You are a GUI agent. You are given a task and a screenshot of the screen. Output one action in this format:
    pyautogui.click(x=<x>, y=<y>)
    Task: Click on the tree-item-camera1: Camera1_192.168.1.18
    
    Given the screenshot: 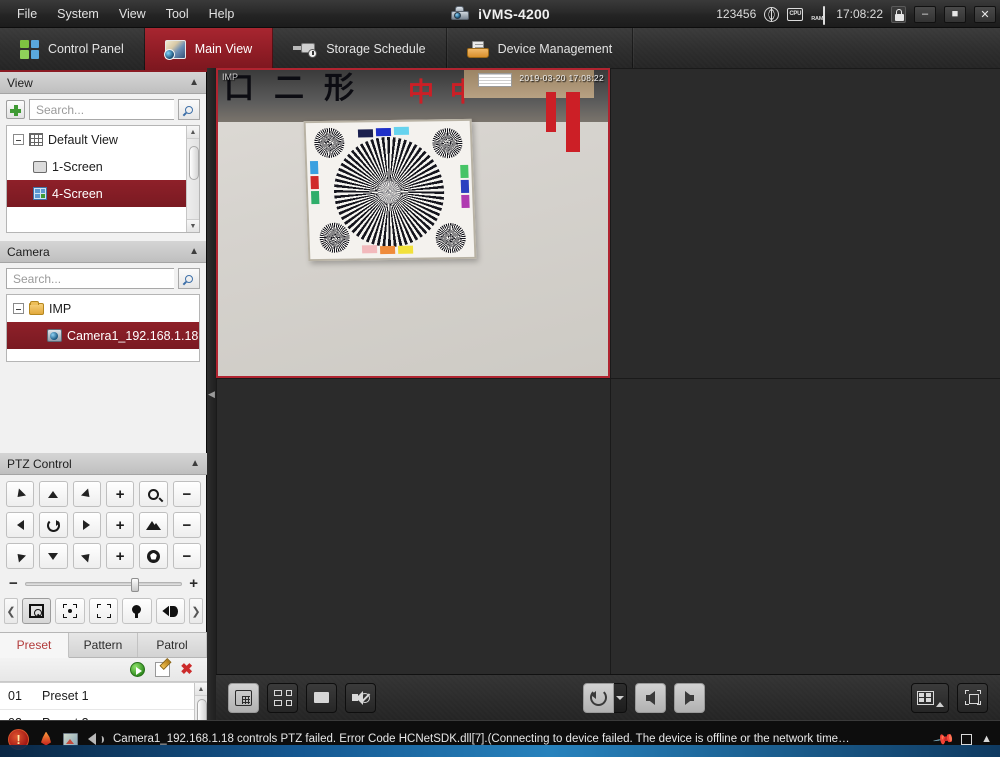 What is the action you would take?
    pyautogui.click(x=103, y=335)
    